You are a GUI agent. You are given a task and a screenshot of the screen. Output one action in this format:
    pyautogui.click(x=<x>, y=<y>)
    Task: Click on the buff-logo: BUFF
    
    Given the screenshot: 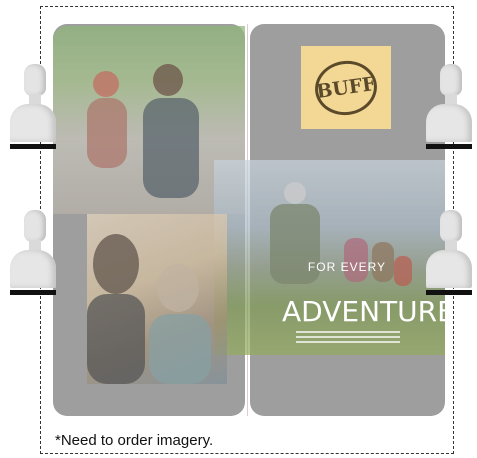 What is the action you would take?
    pyautogui.click(x=346, y=87)
    